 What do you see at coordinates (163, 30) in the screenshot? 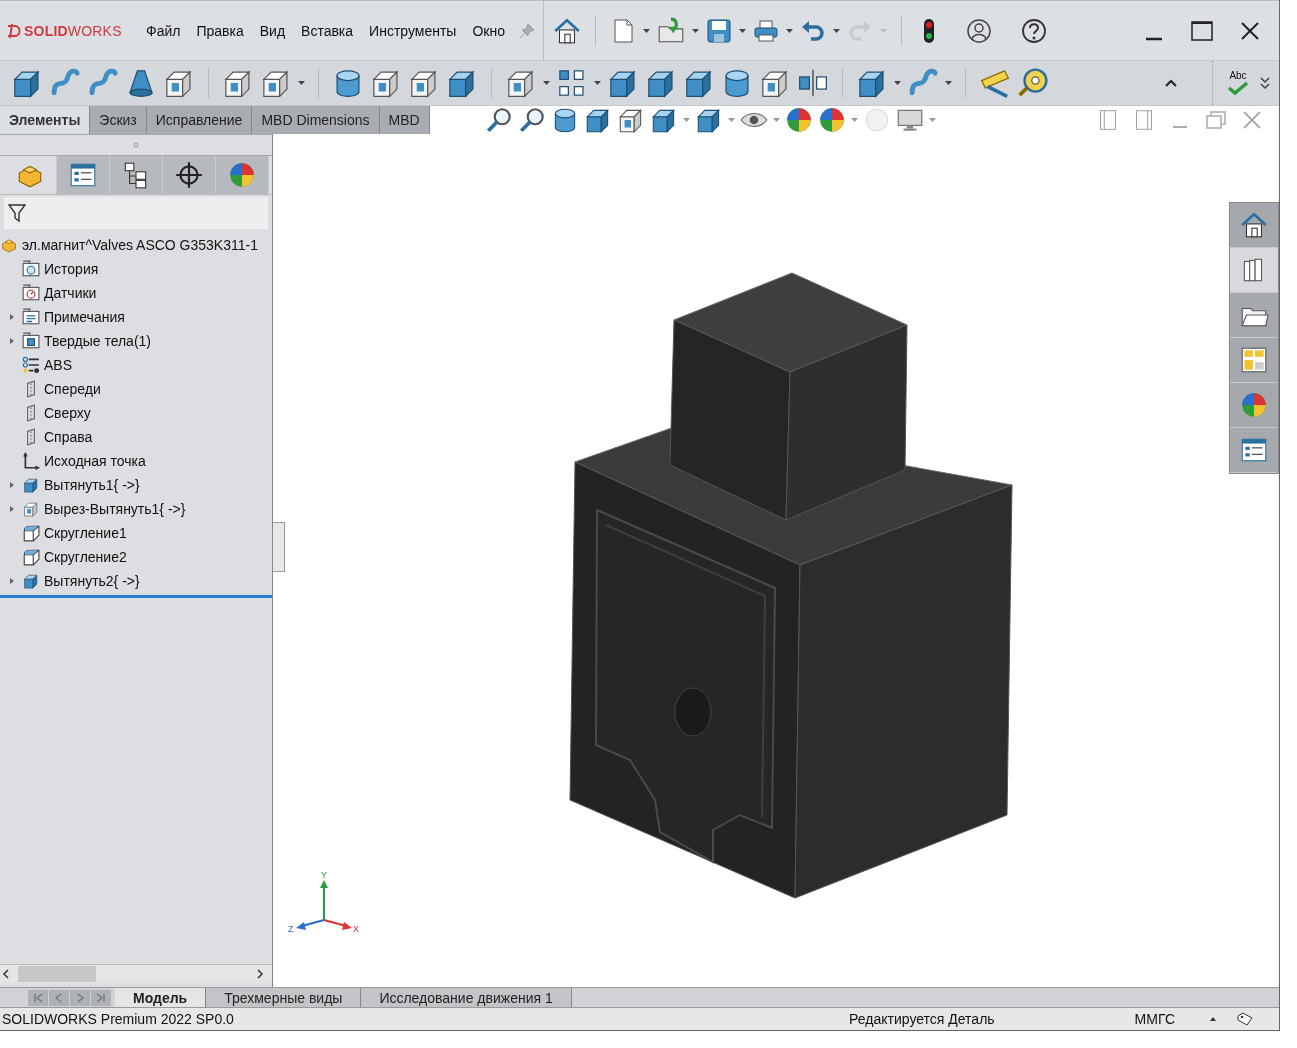
I see `menu-item: Файл` at bounding box center [163, 30].